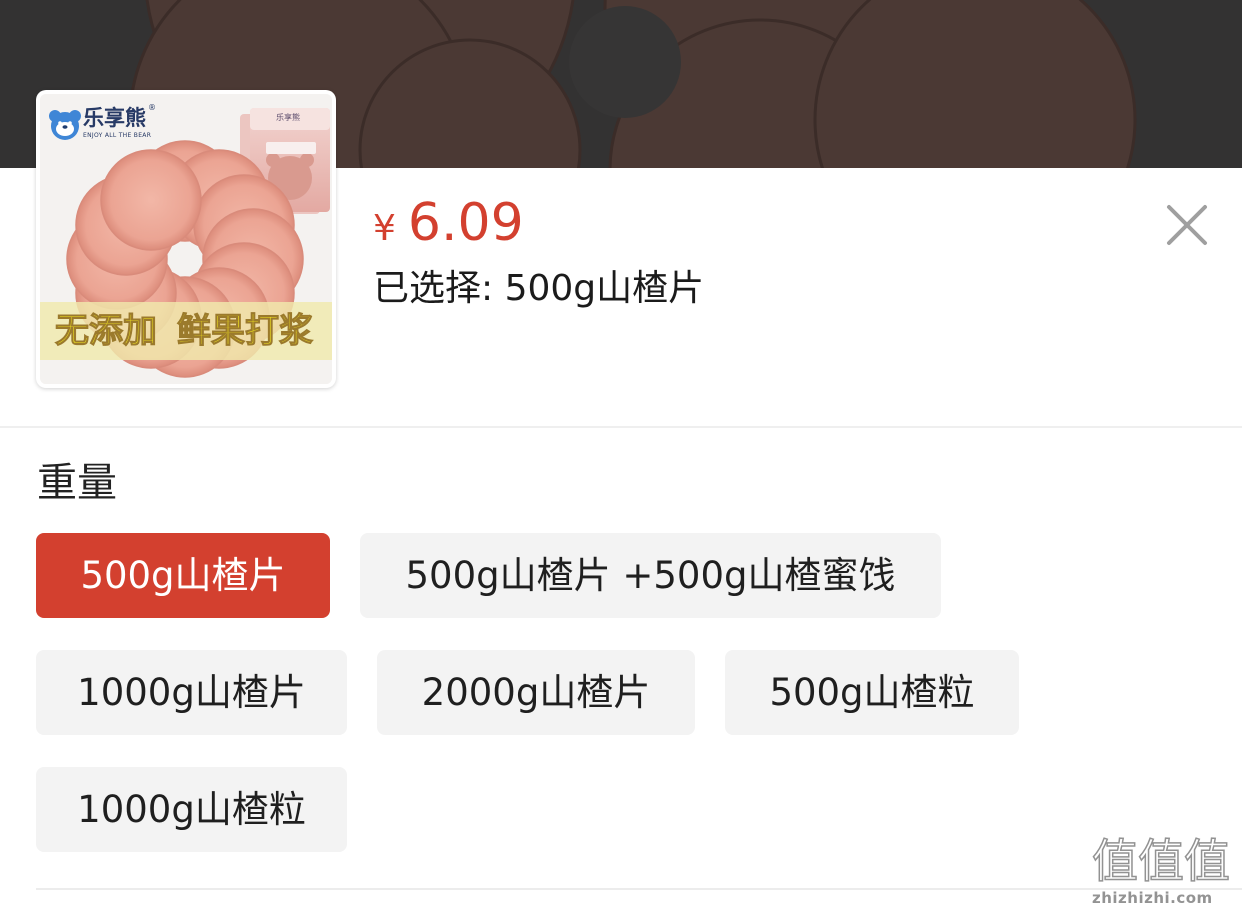 The height and width of the screenshot is (918, 1242). Describe the element at coordinates (77, 483) in the screenshot. I see `option-group-title: 重量` at that location.